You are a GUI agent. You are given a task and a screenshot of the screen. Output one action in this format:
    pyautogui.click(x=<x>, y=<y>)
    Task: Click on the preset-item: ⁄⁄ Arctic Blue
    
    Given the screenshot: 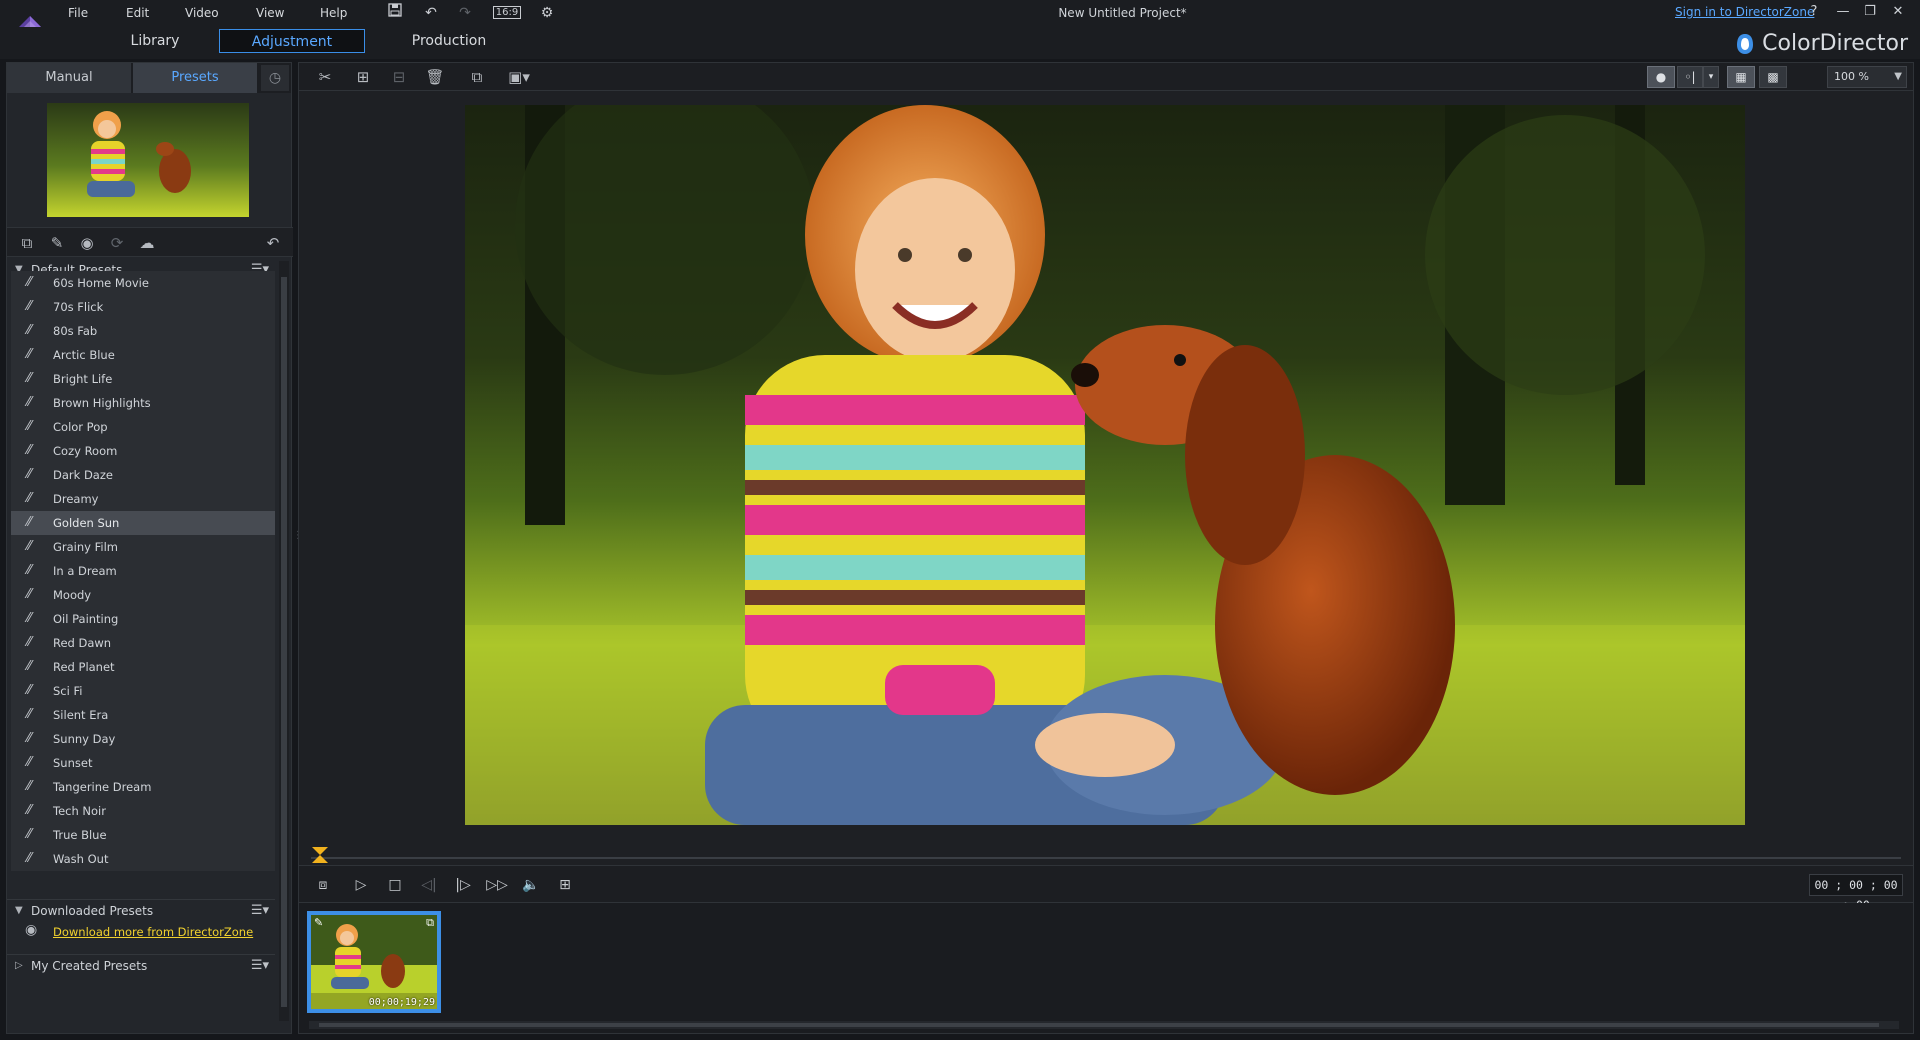 What is the action you would take?
    pyautogui.click(x=143, y=355)
    